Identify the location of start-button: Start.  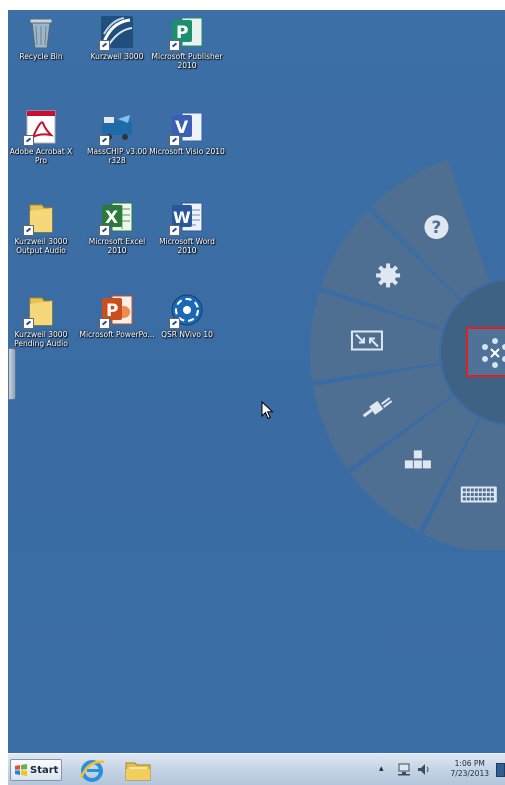
(36, 770).